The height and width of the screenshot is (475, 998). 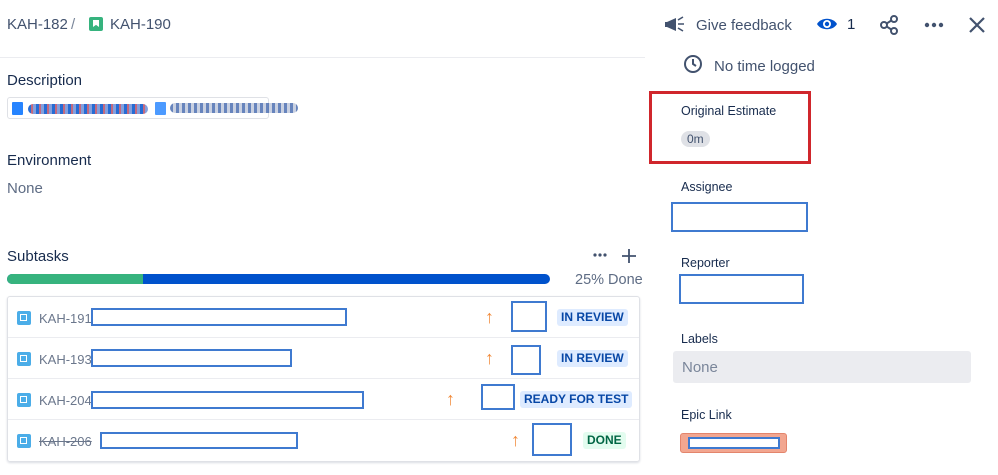 What do you see at coordinates (38, 256) in the screenshot?
I see `subtasks-heading: Subtasks` at bounding box center [38, 256].